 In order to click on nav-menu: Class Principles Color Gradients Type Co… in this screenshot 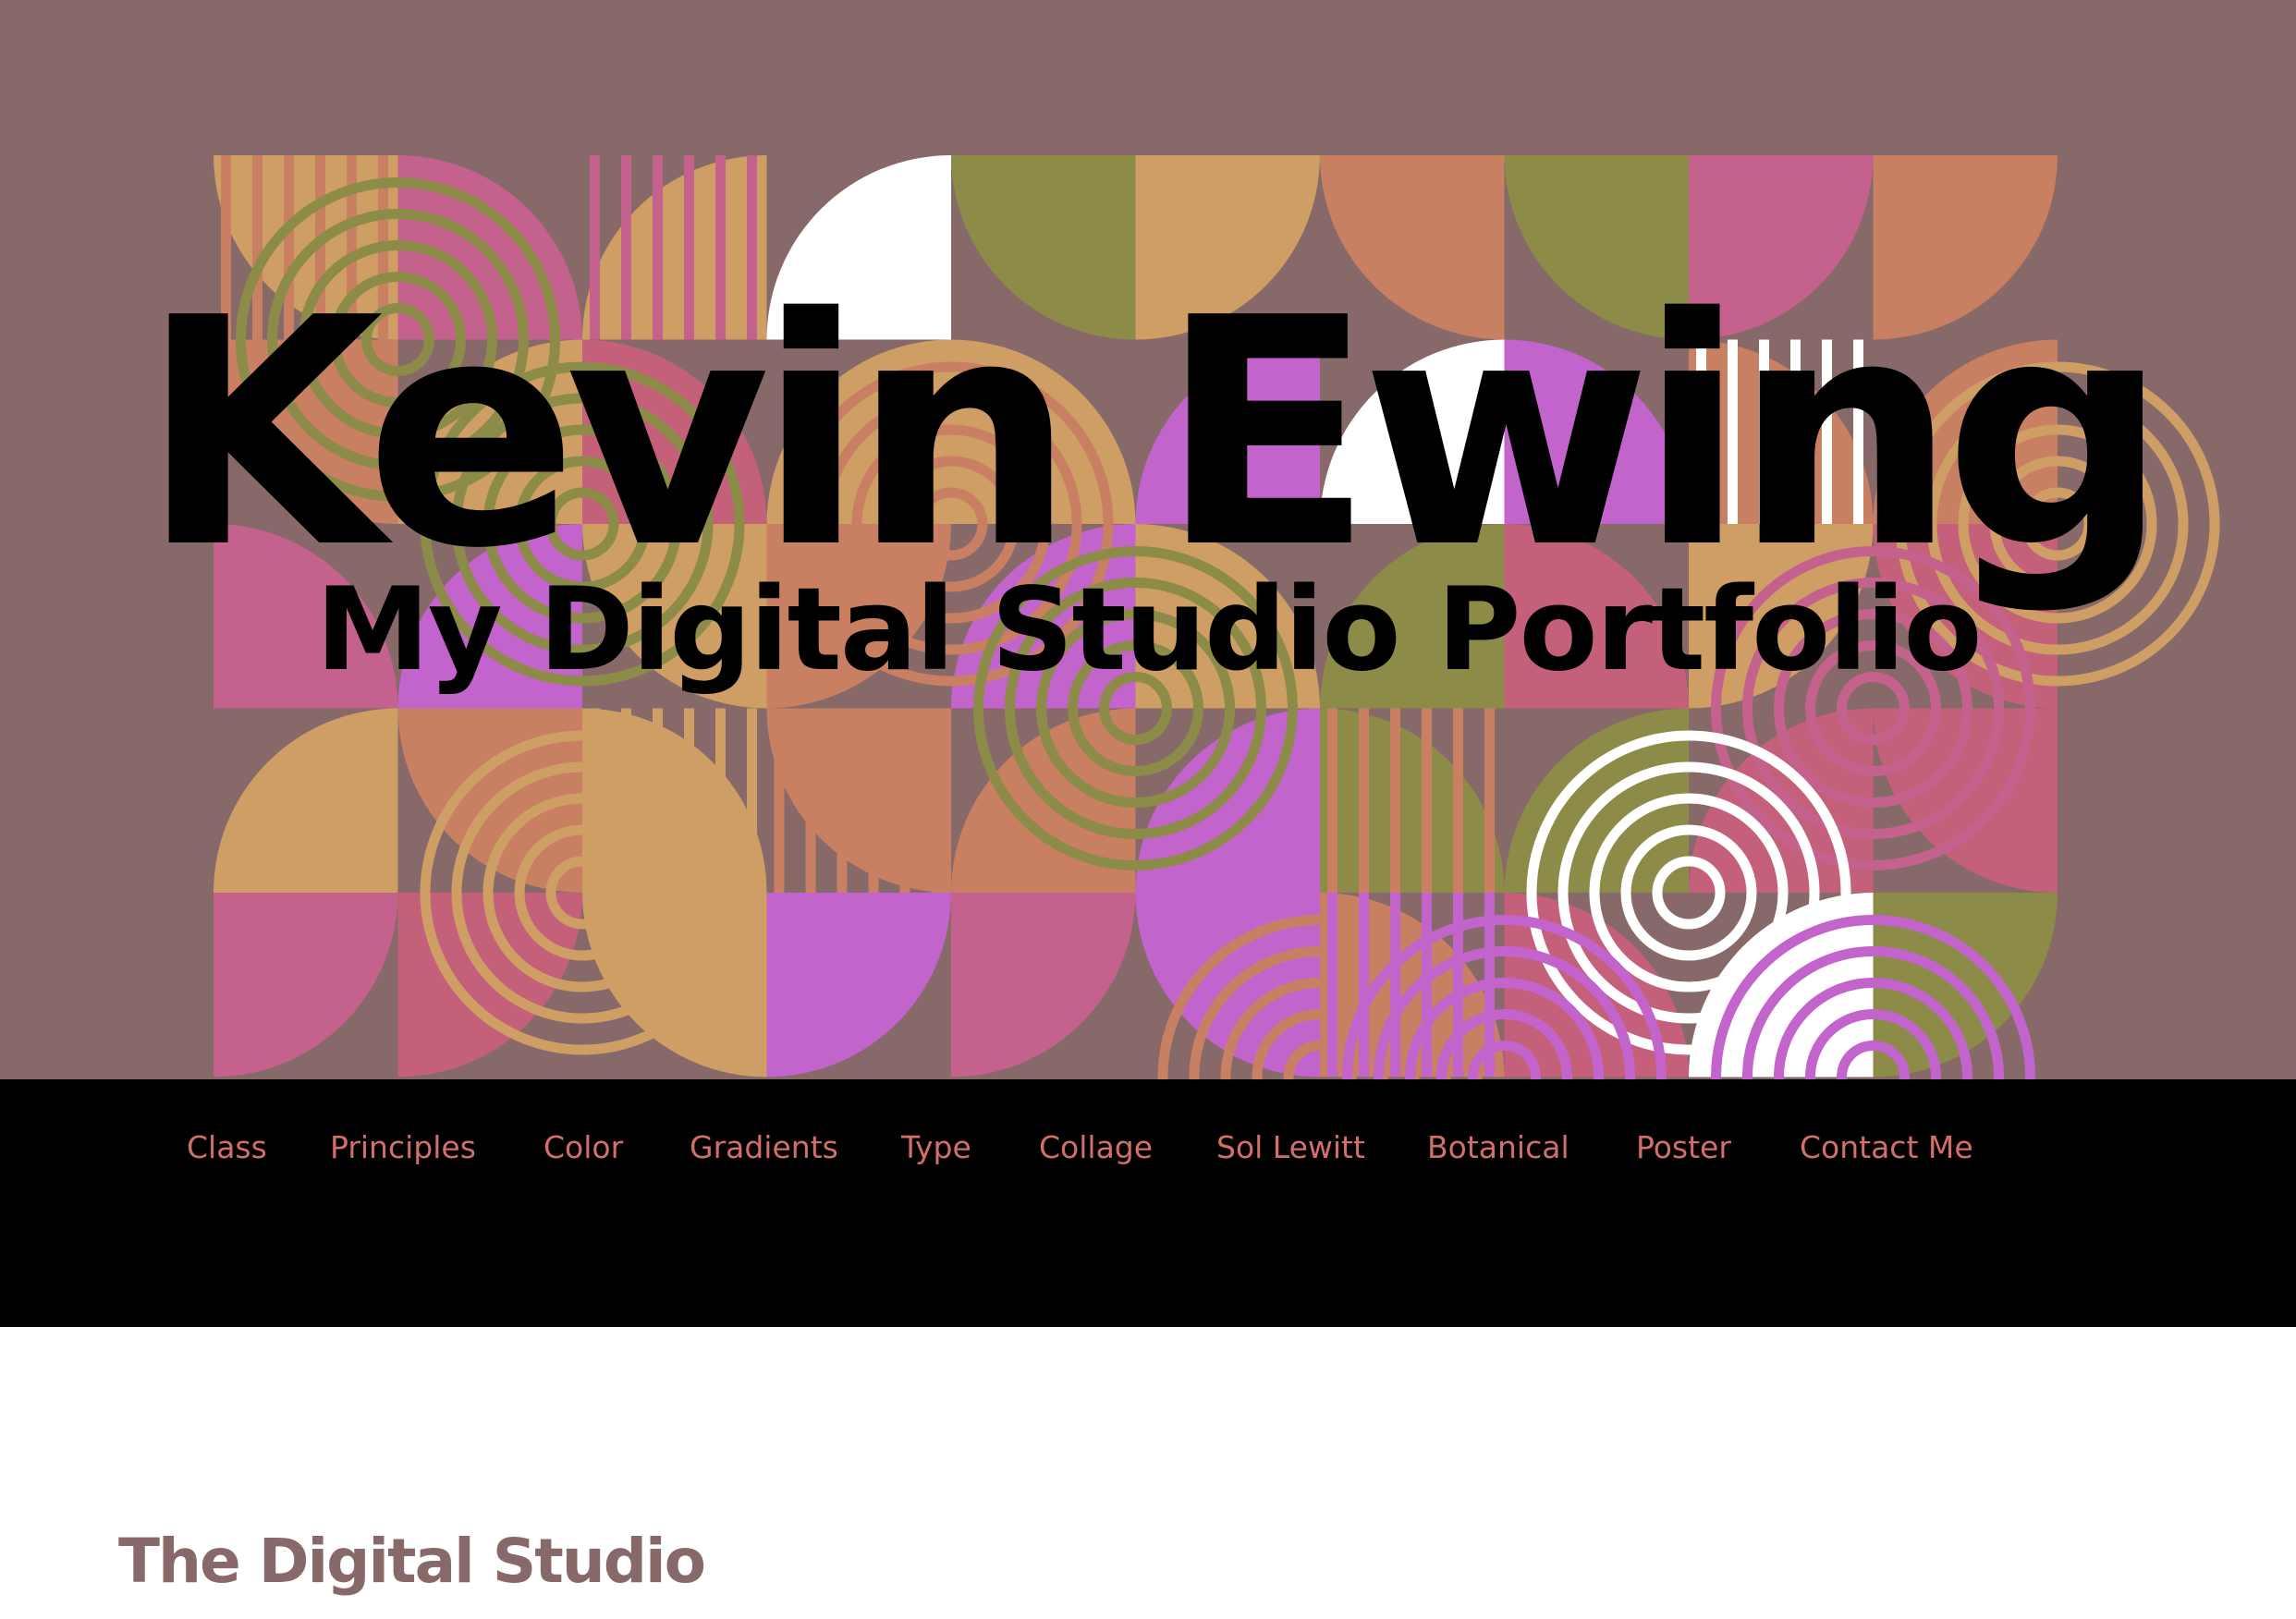, I will do `click(1148, 1147)`.